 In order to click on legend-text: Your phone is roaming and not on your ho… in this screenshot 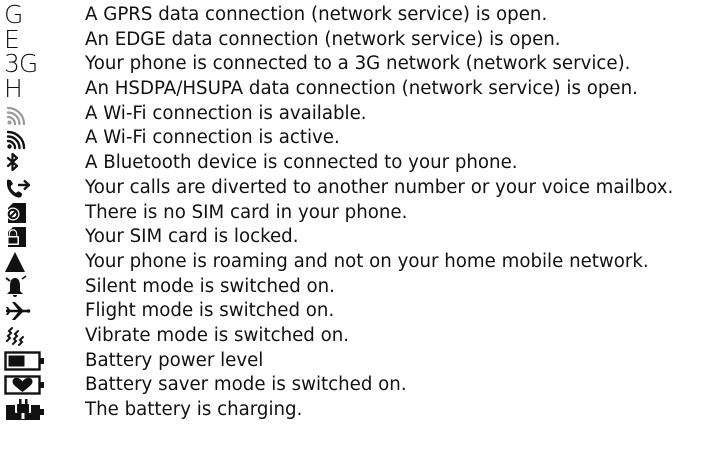, I will do `click(367, 261)`.